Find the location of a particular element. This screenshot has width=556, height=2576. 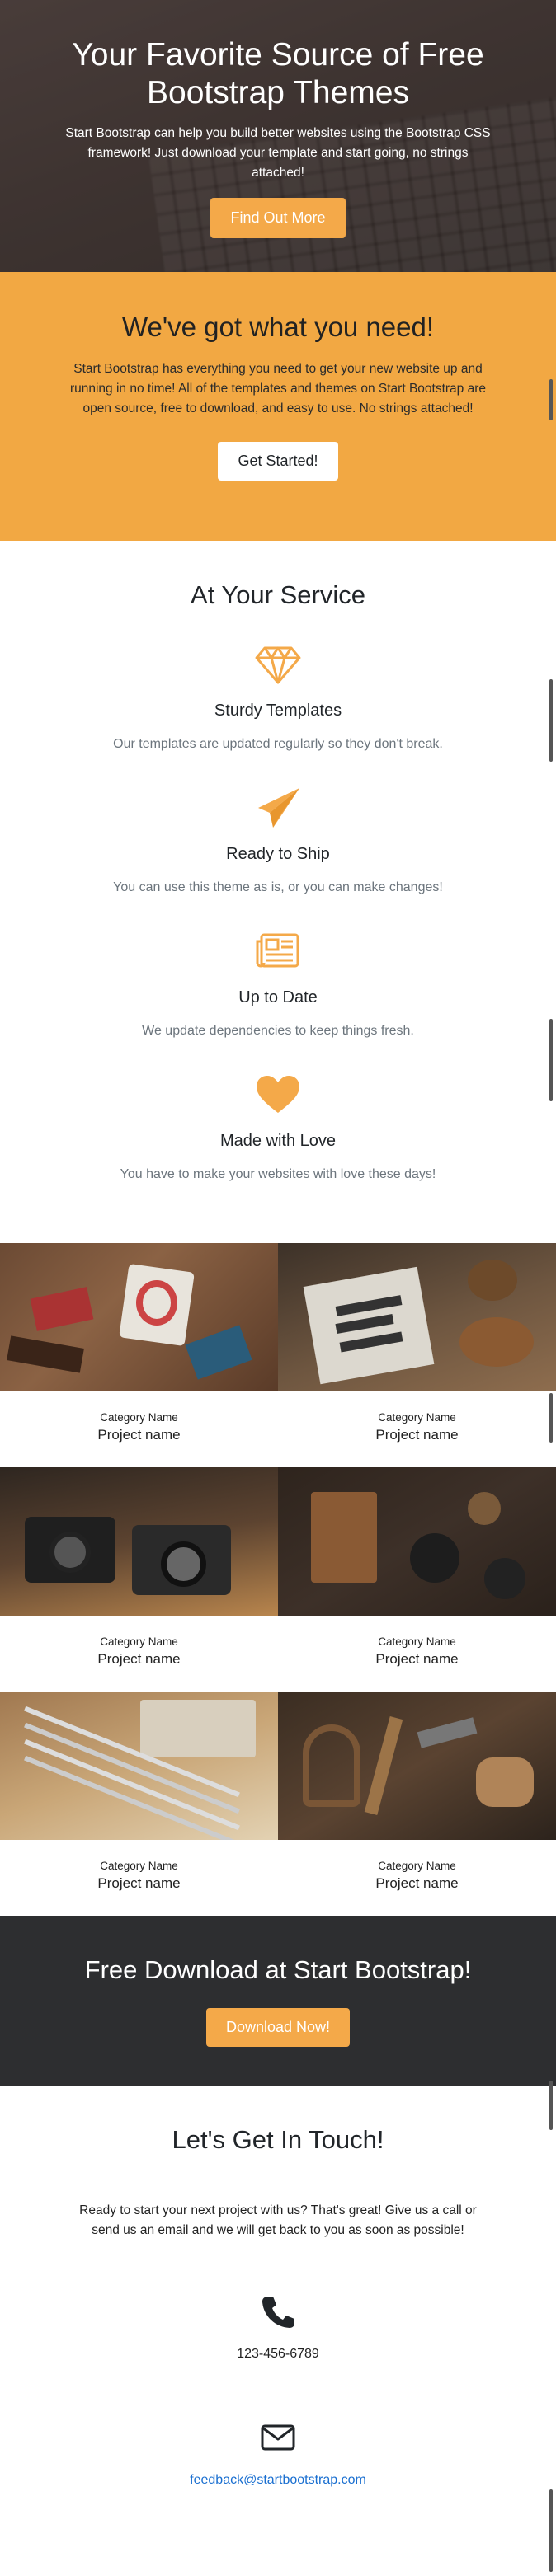

paper-plane-icon is located at coordinates (278, 808).